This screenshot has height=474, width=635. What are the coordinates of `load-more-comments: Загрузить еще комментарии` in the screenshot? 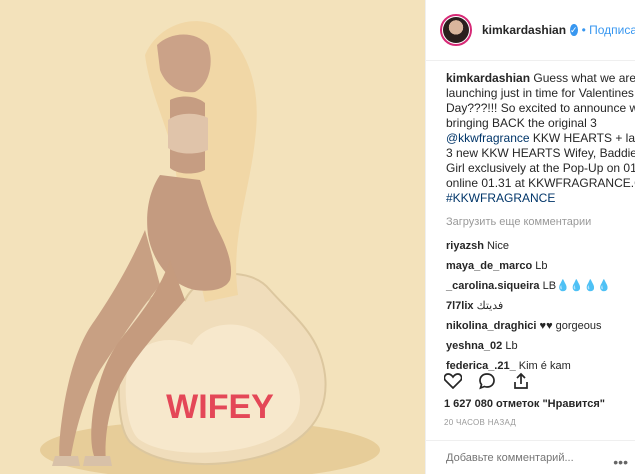 It's located at (540, 222).